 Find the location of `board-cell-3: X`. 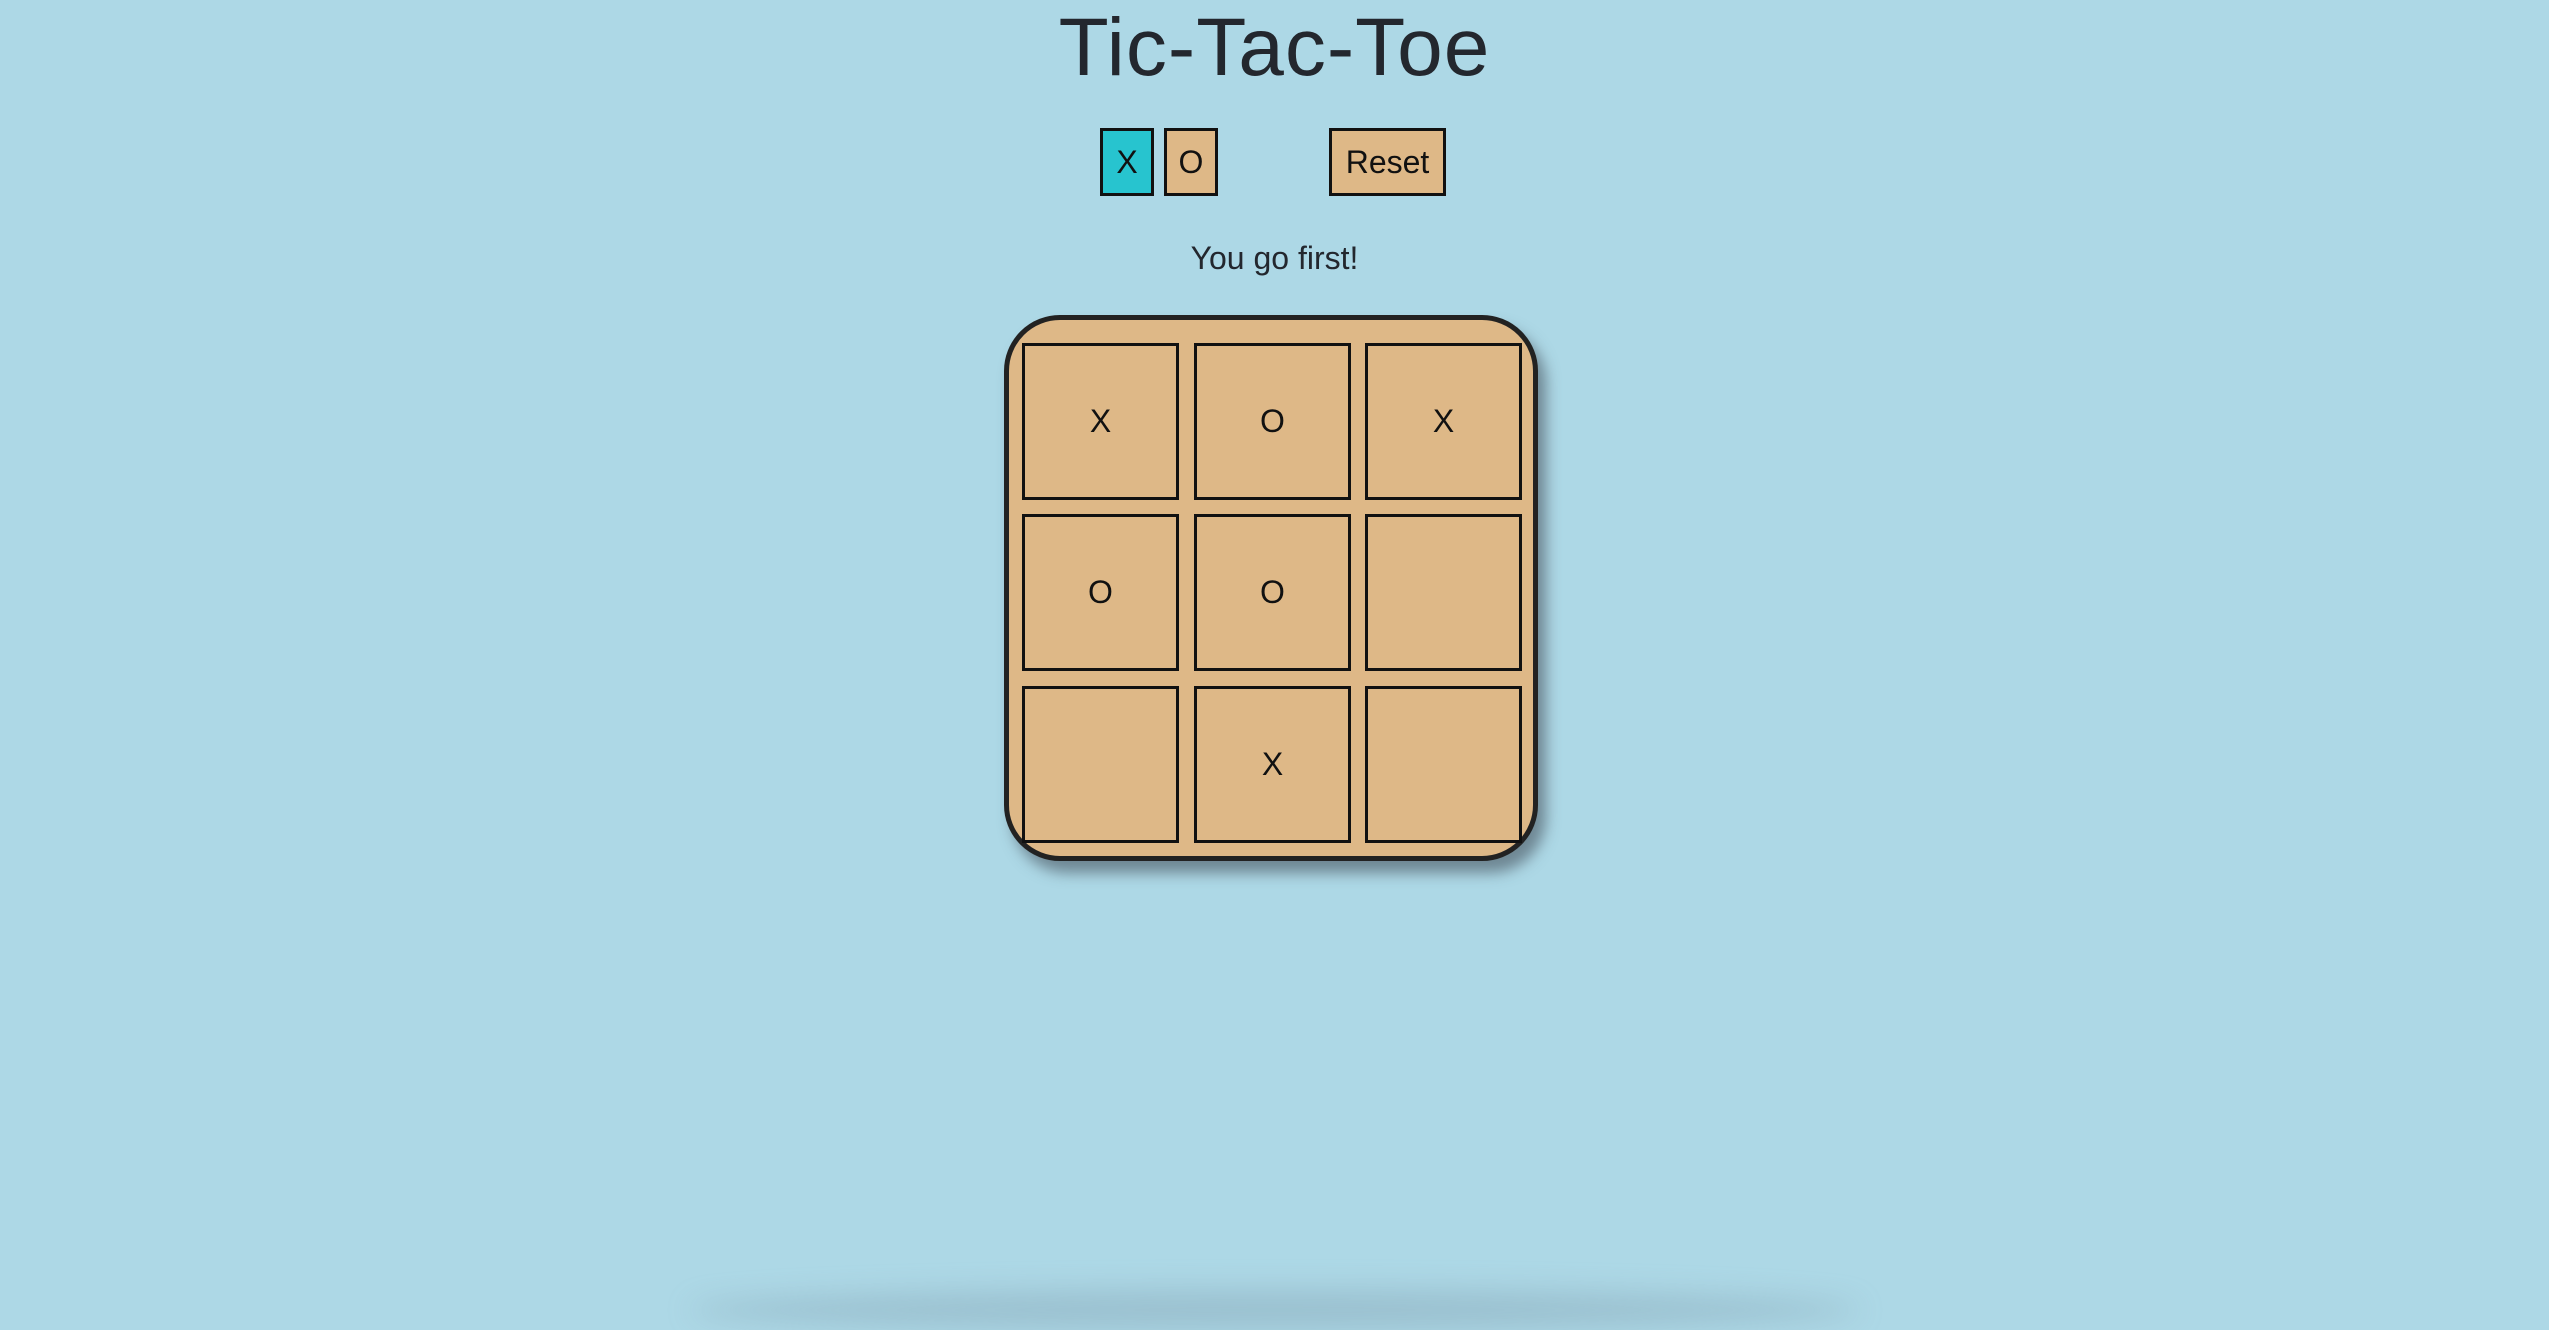

board-cell-3: X is located at coordinates (1443, 421).